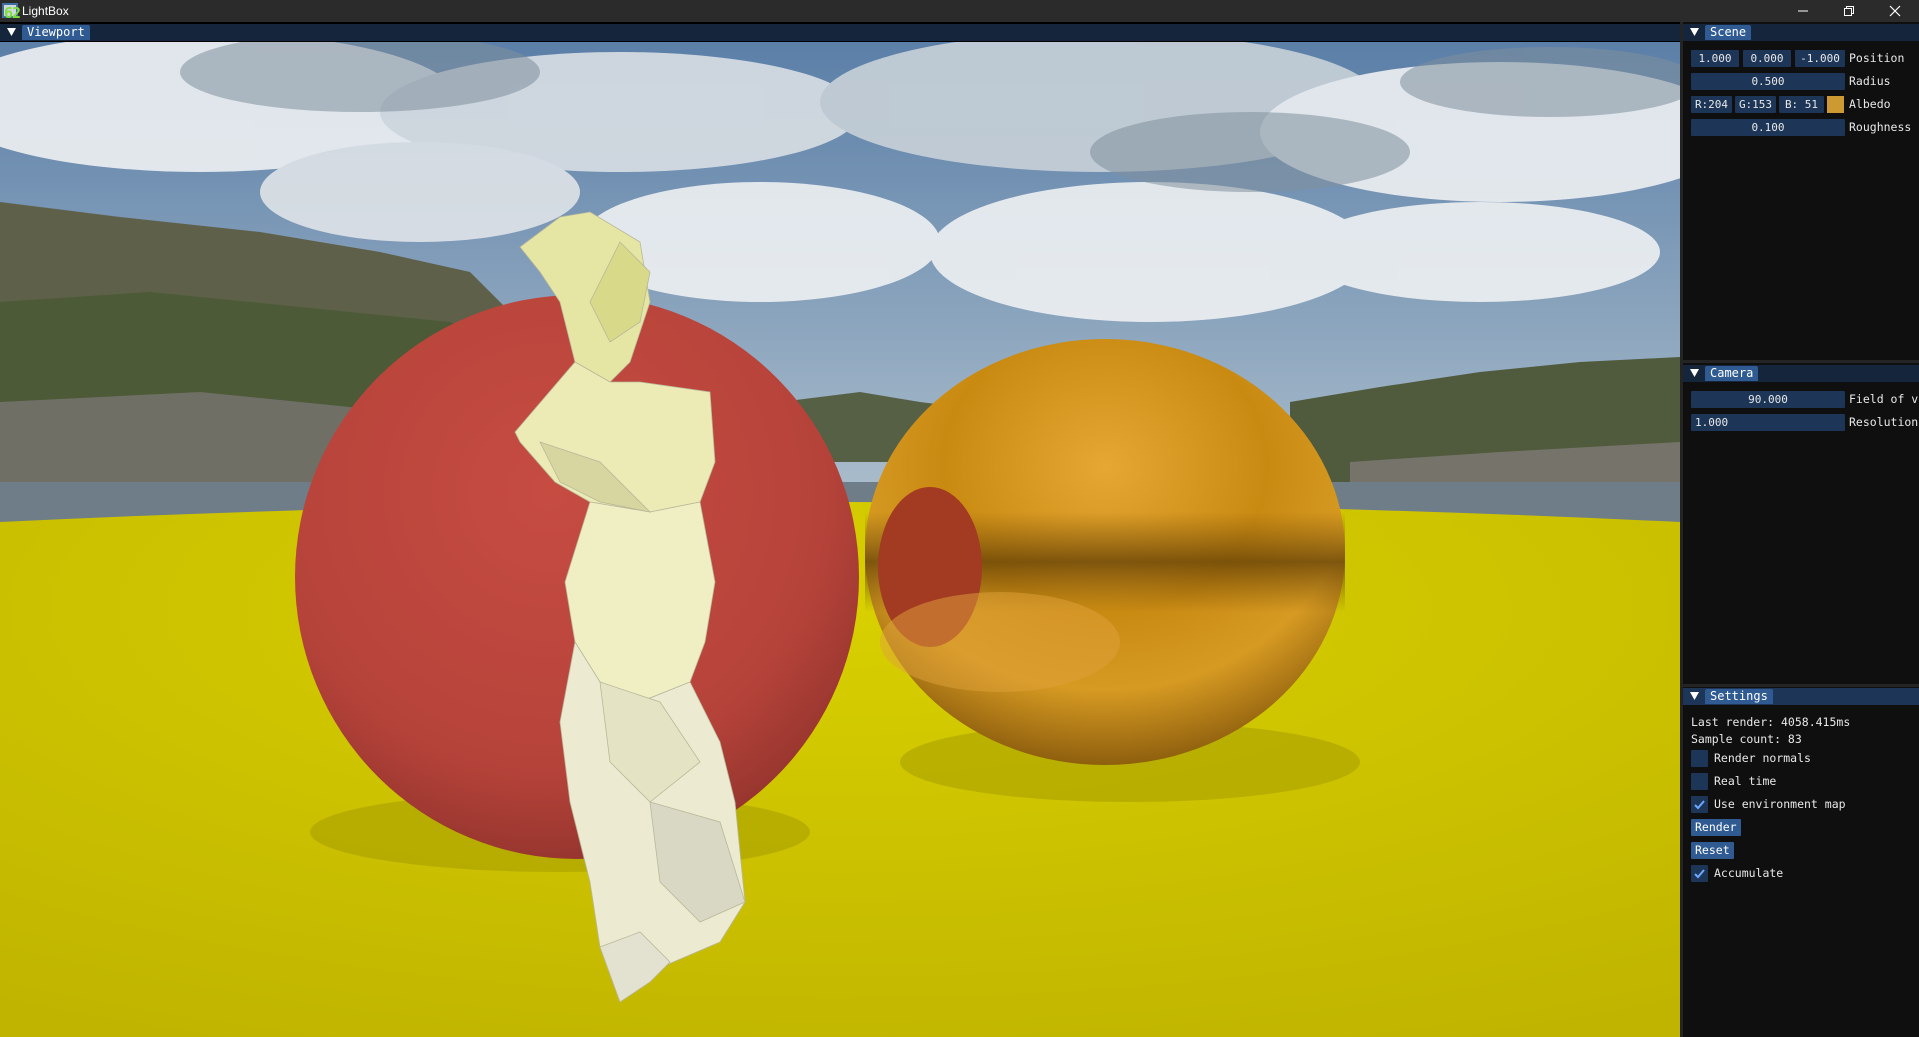  I want to click on window-title: LightBox, so click(45, 11).